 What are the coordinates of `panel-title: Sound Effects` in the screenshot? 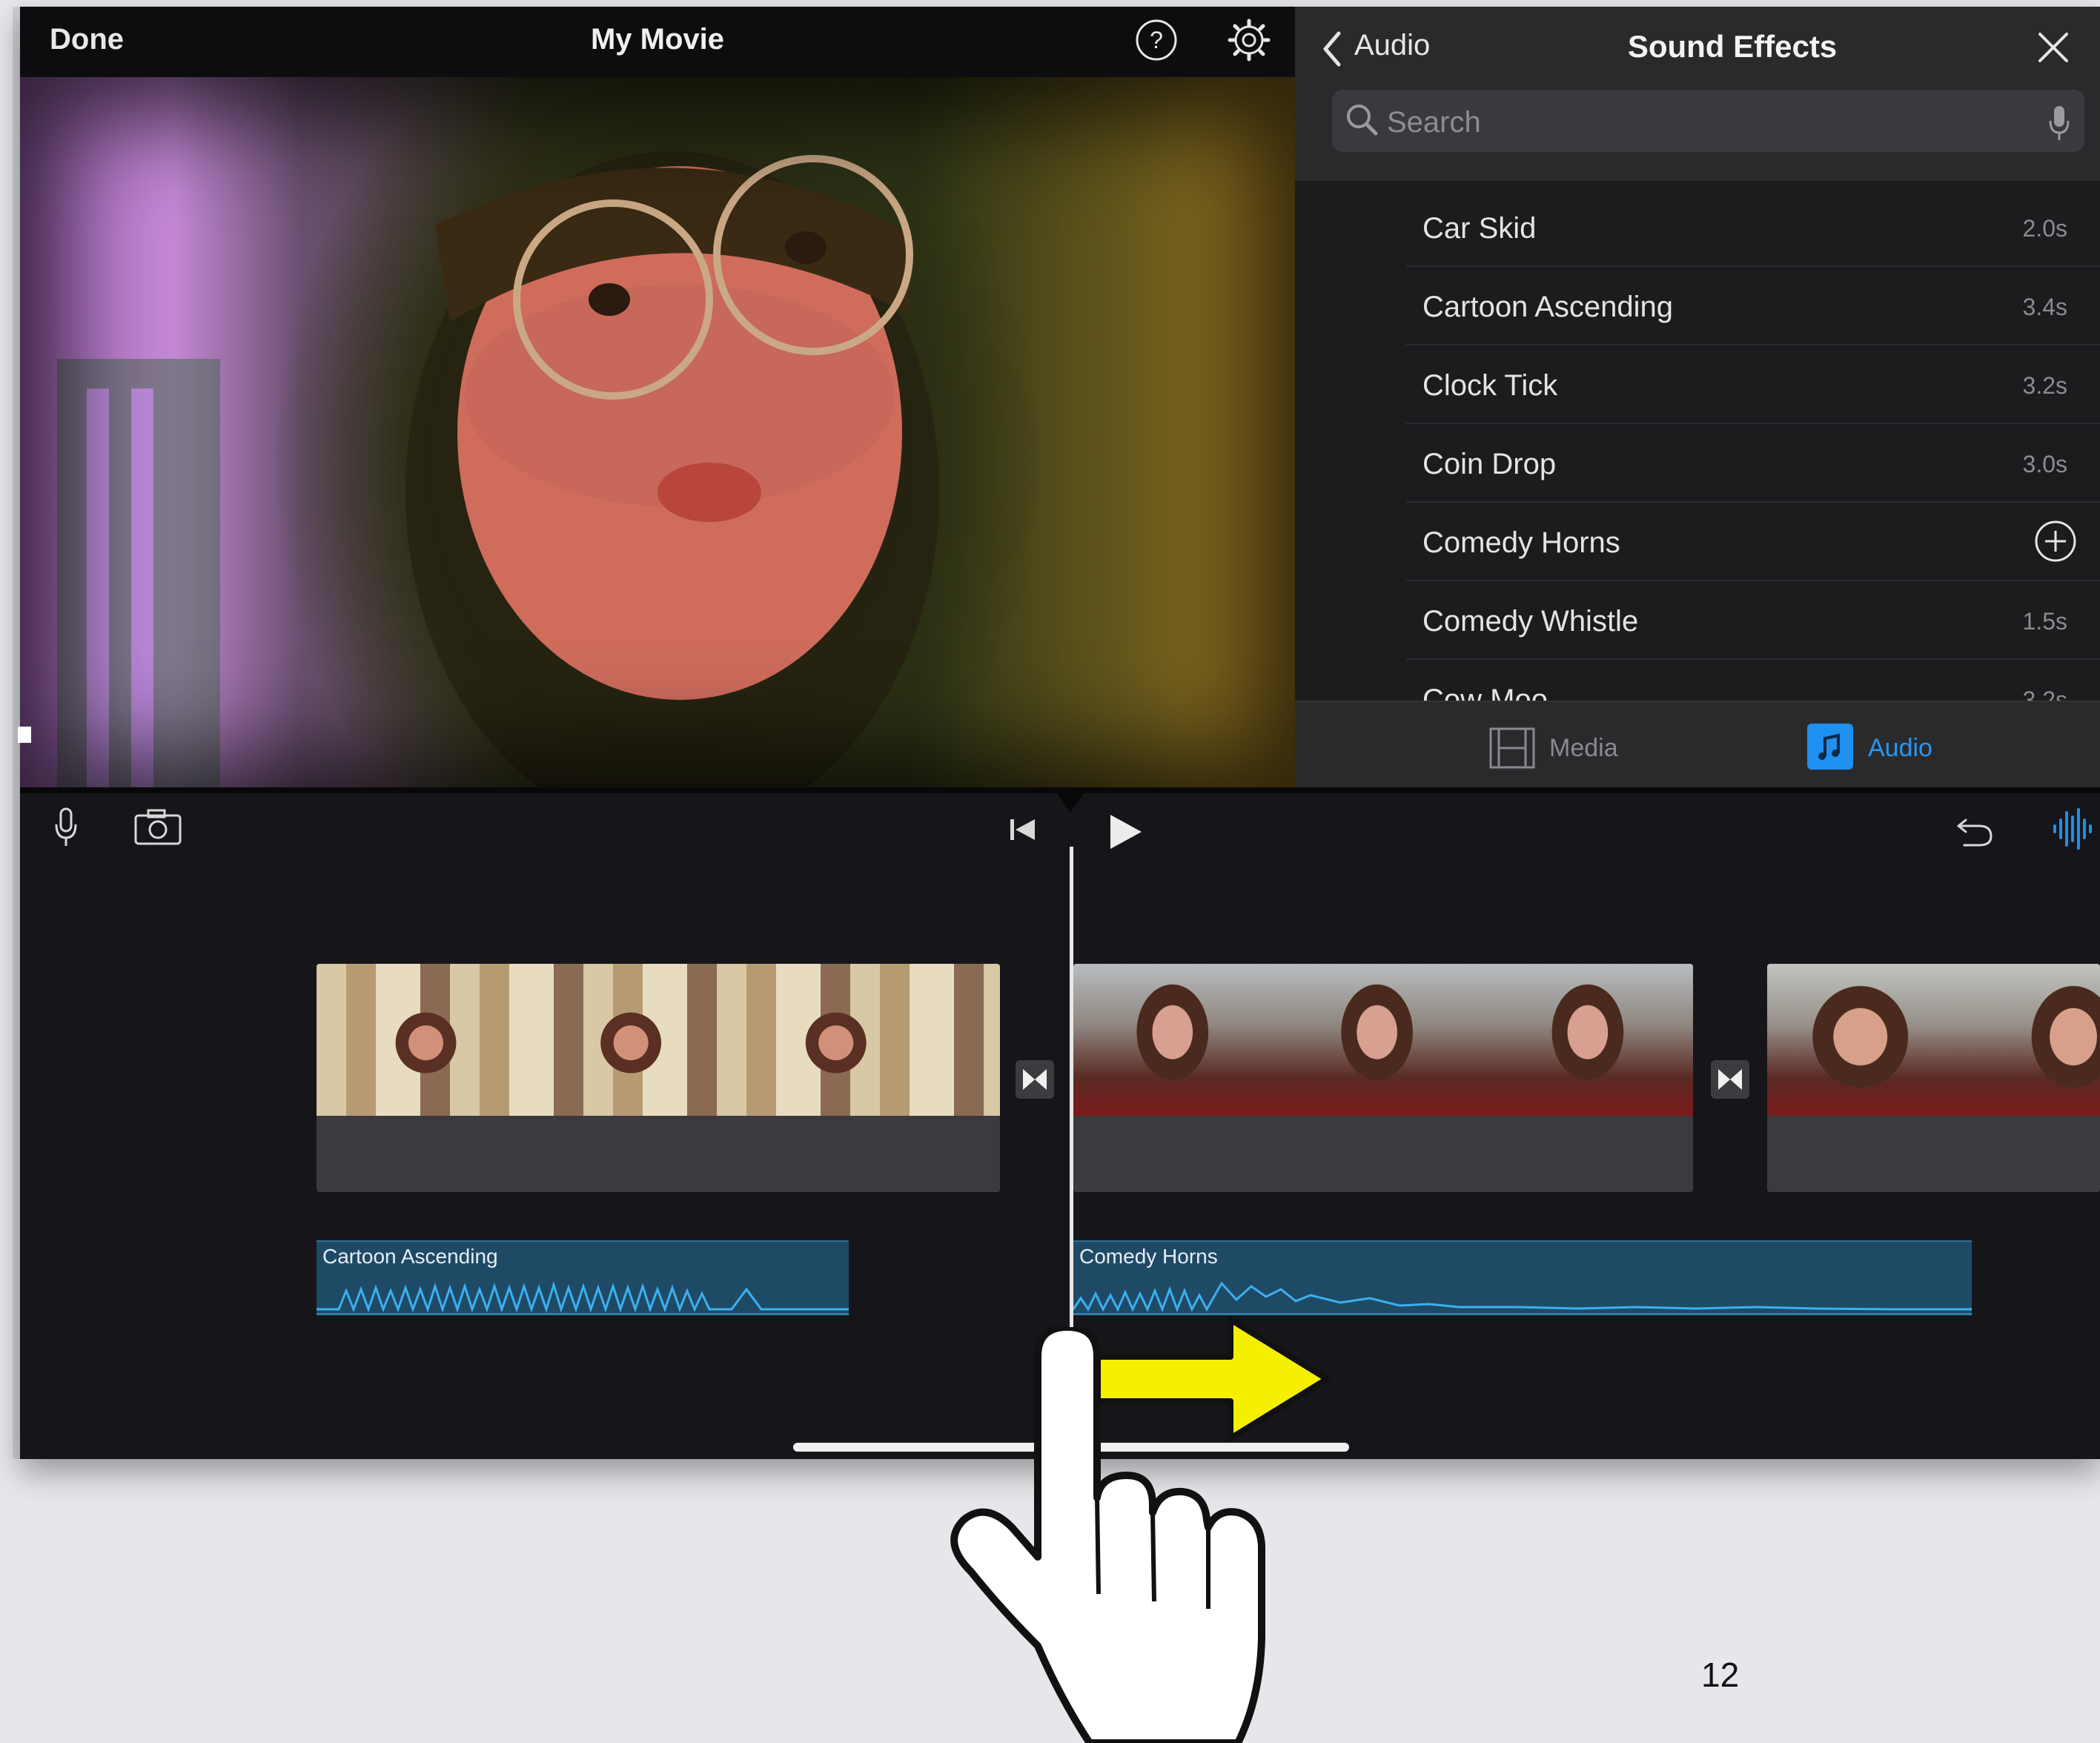 It's located at (1732, 46).